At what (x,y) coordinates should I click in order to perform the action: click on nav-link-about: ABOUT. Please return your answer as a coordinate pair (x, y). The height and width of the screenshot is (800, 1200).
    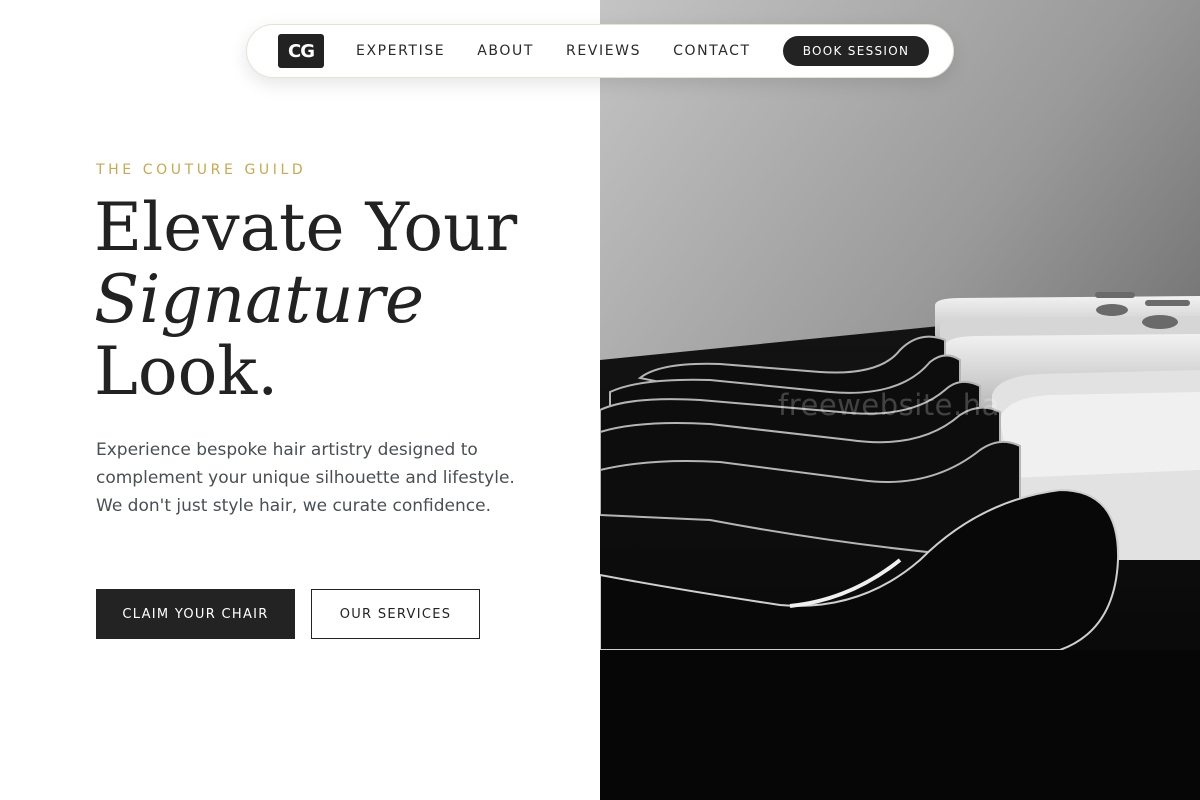
    Looking at the image, I should click on (505, 51).